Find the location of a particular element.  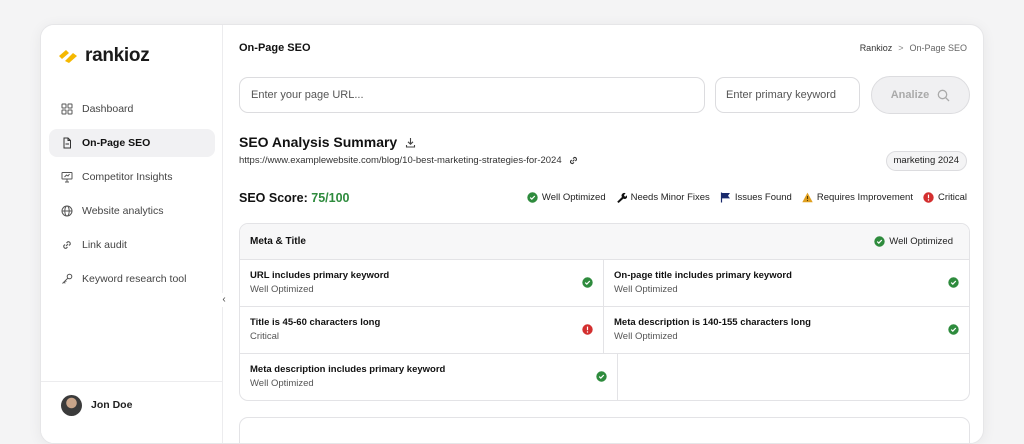

check-title: URL includes primary keyword is located at coordinates (320, 275).